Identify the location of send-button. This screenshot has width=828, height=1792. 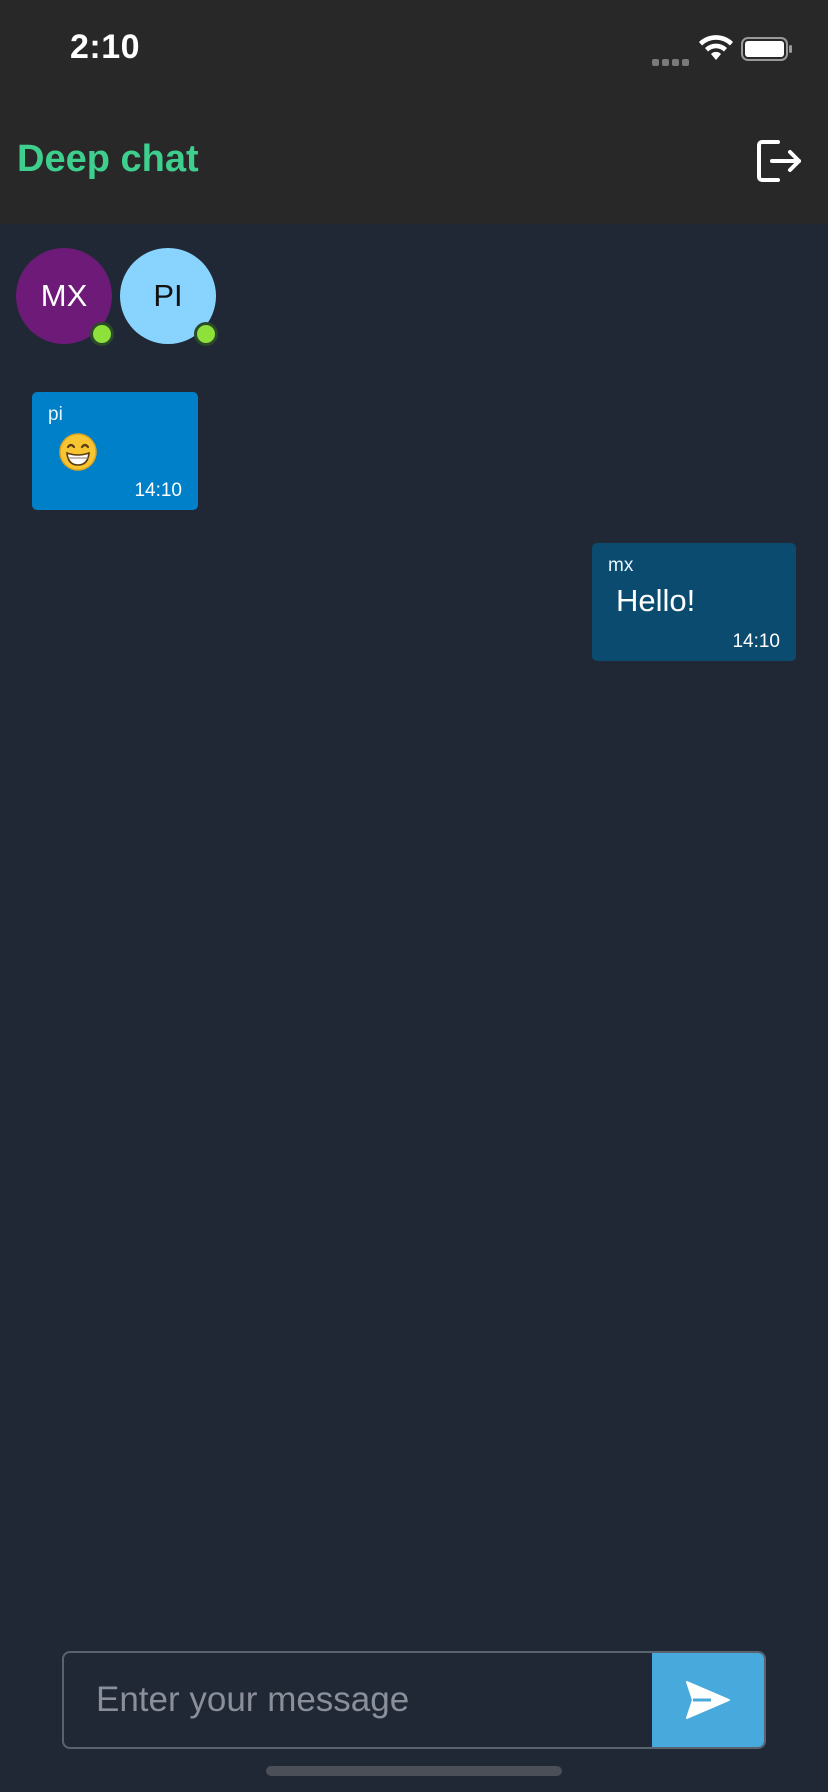
(708, 1700).